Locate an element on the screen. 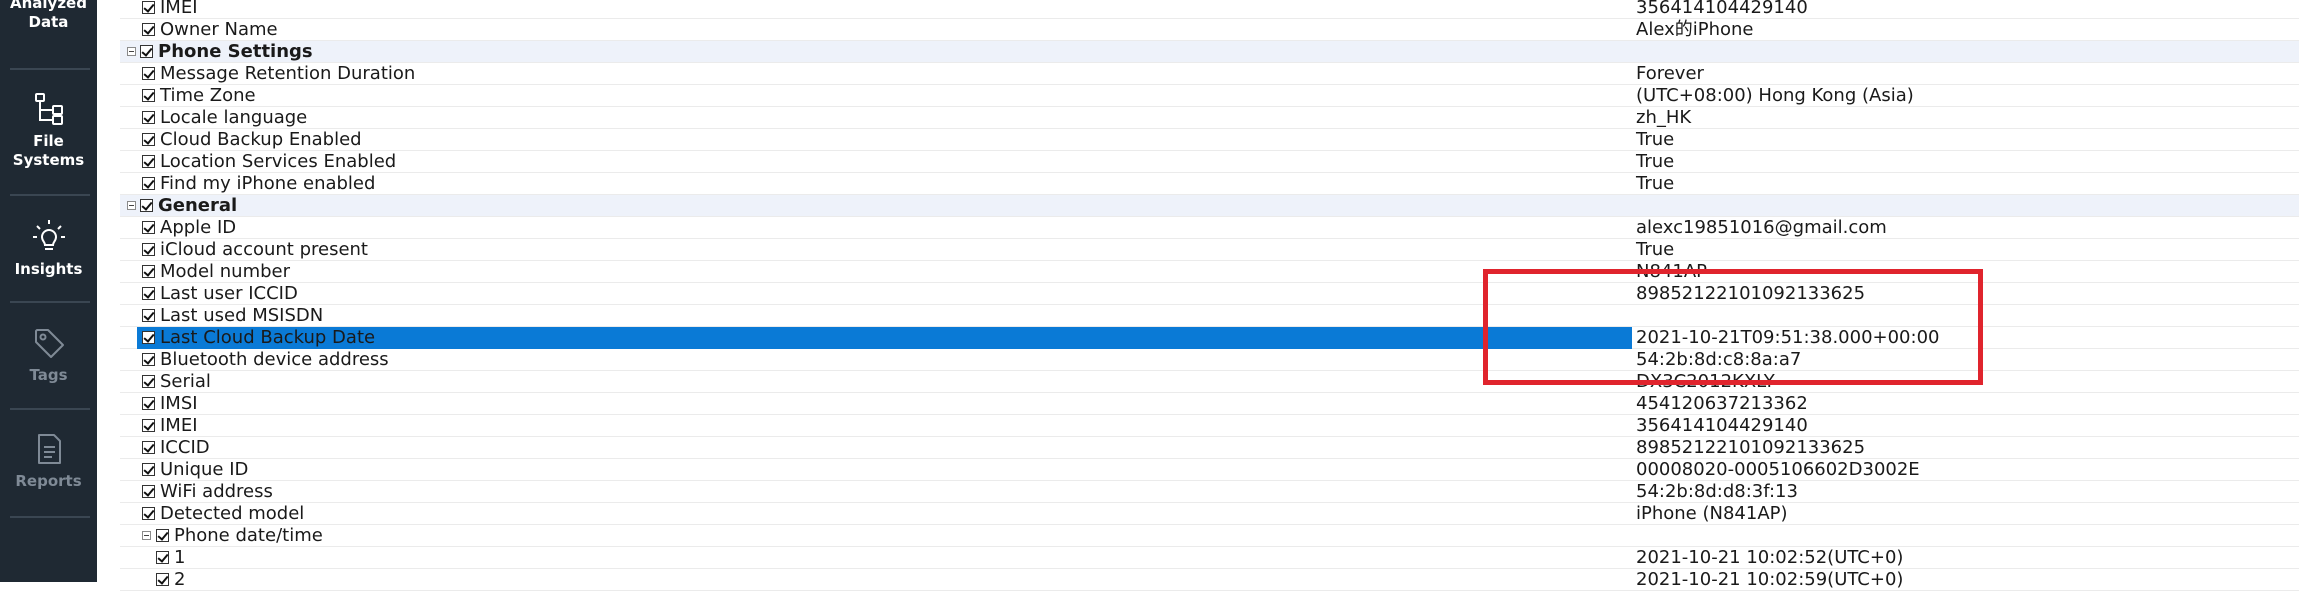  tree-row: Phone date/time is located at coordinates (1209, 536).